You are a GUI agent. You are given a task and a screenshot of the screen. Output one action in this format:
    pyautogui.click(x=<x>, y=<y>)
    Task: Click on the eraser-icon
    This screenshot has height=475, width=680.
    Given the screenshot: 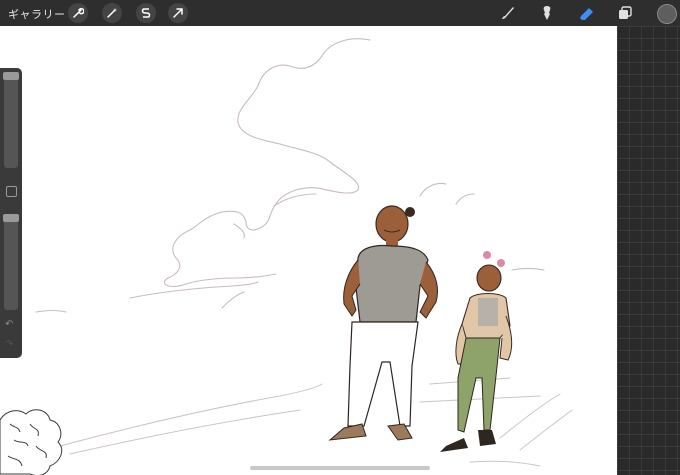 What is the action you would take?
    pyautogui.click(x=587, y=13)
    